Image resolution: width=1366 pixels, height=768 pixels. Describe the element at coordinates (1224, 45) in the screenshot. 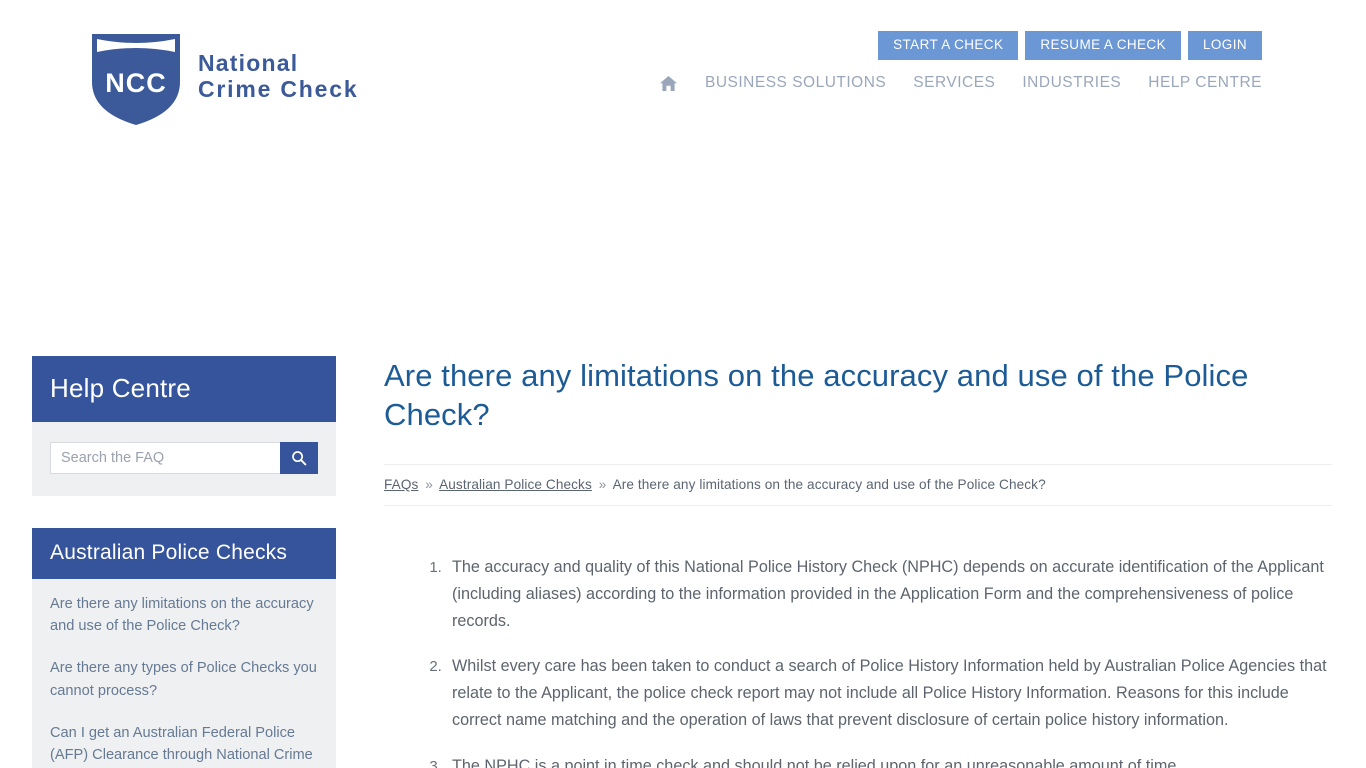

I see `login-button: LOGIN` at that location.